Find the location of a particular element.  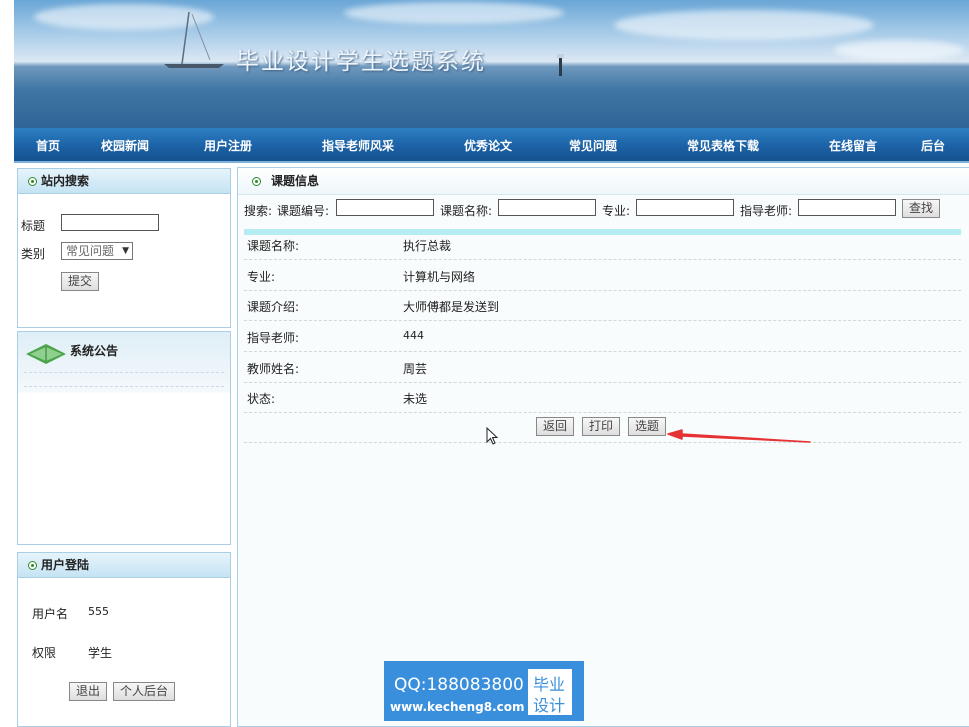

panel-title: 站内搜索 is located at coordinates (65, 181).